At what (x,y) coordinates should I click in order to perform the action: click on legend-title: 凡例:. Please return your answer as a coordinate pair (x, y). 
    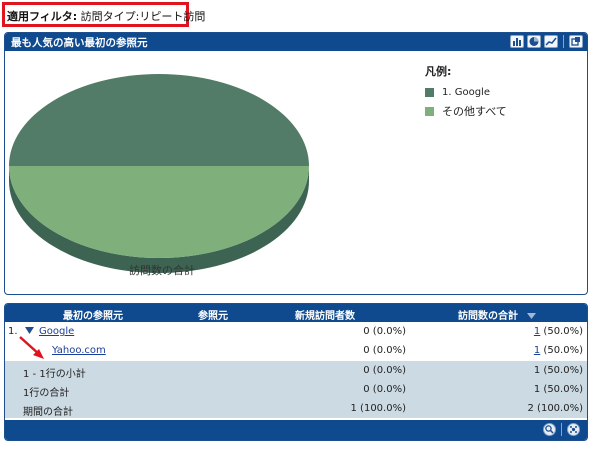
    Looking at the image, I should click on (438, 71).